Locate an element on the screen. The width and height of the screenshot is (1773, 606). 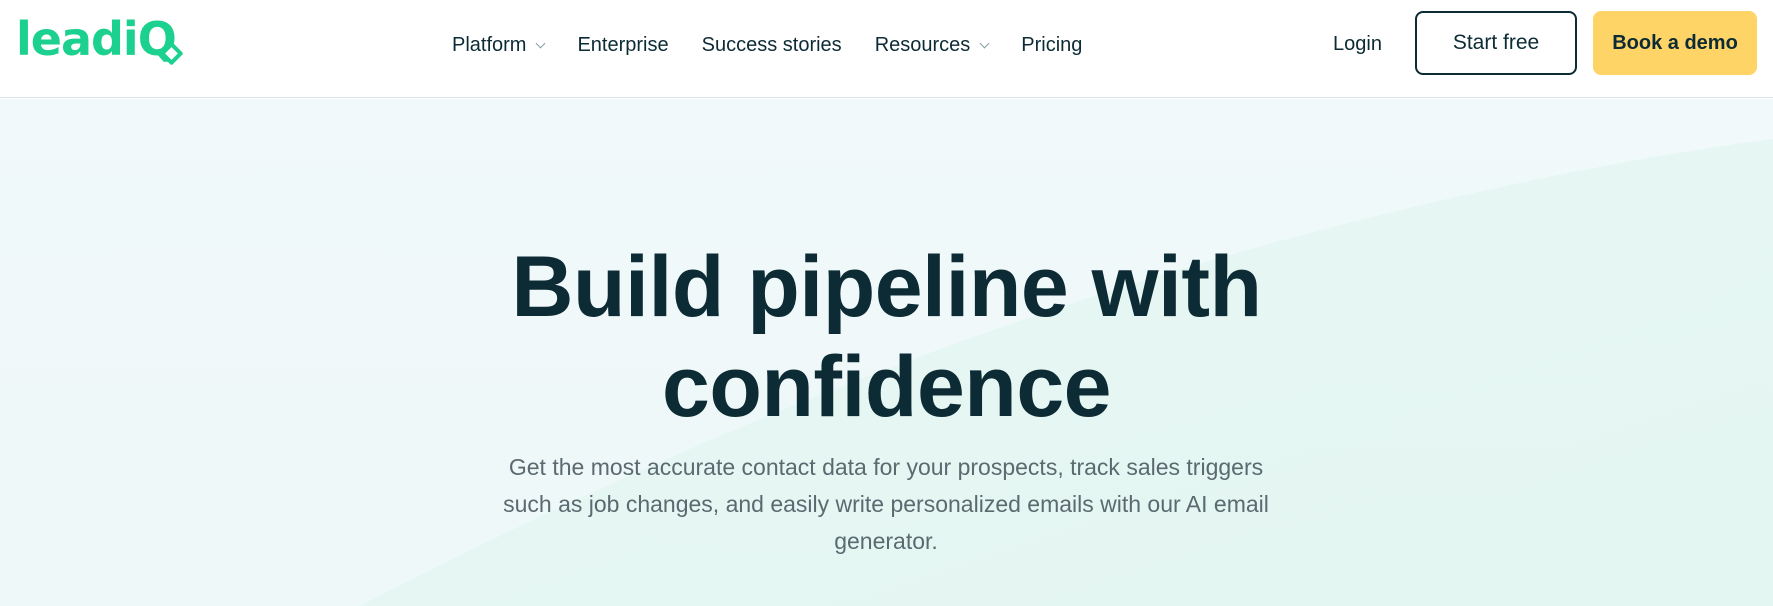
leadiq-logo: leadi Q is located at coordinates (96, 40).